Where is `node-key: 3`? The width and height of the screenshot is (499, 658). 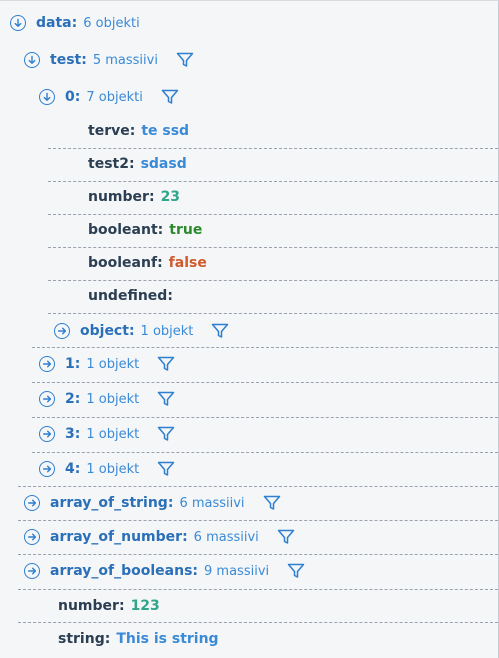 node-key: 3 is located at coordinates (70, 434).